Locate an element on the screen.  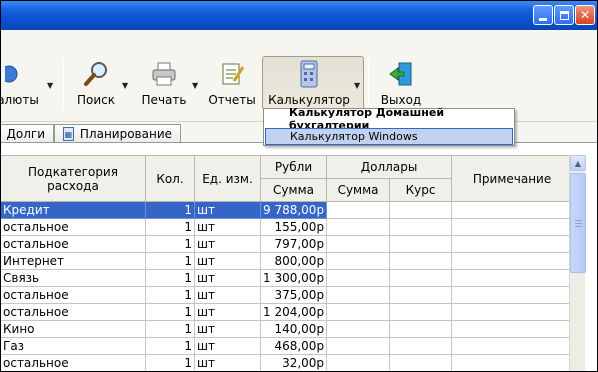
cell-rub-sum: 140,00р is located at coordinates (293, 329).